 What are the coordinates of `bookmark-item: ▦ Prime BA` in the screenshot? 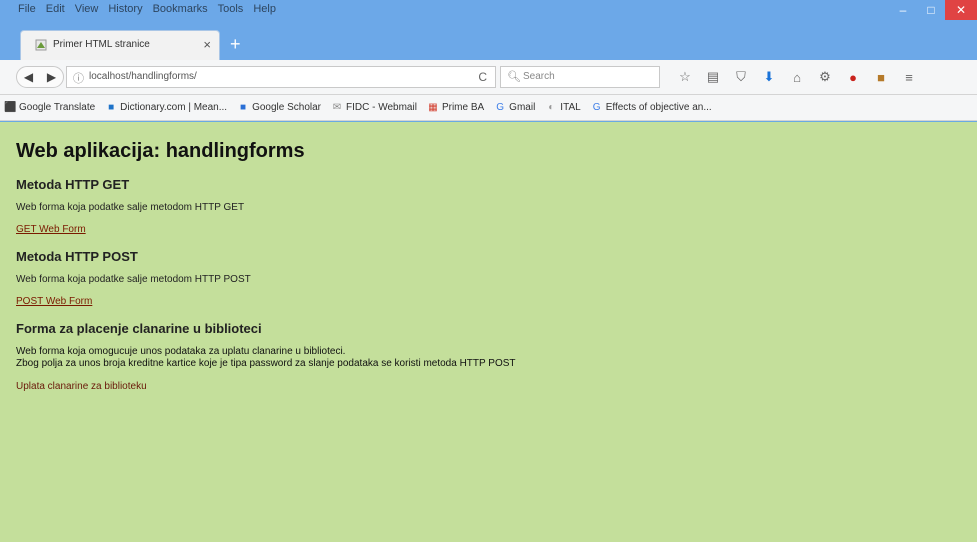 It's located at (455, 108).